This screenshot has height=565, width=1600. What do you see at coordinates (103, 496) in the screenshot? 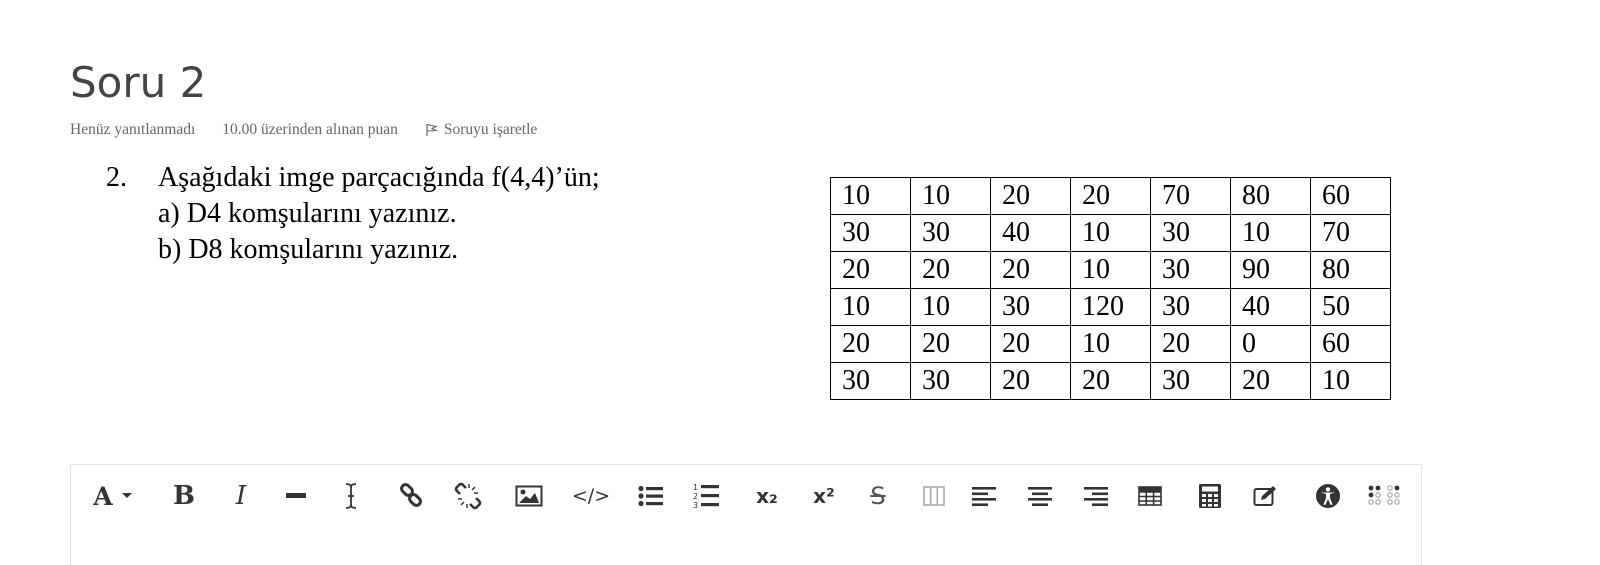
I see `font-color-icon: A` at bounding box center [103, 496].